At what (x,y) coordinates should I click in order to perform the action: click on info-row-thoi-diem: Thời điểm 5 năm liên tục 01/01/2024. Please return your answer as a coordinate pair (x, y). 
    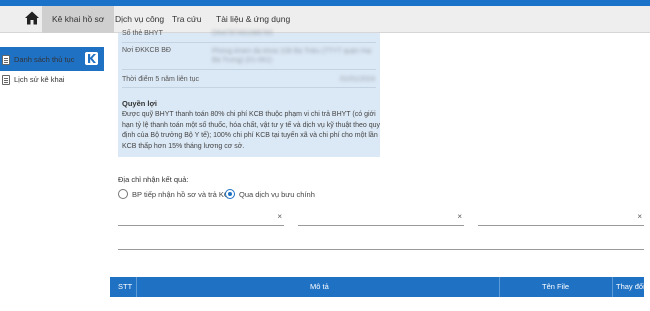
    Looking at the image, I should click on (249, 79).